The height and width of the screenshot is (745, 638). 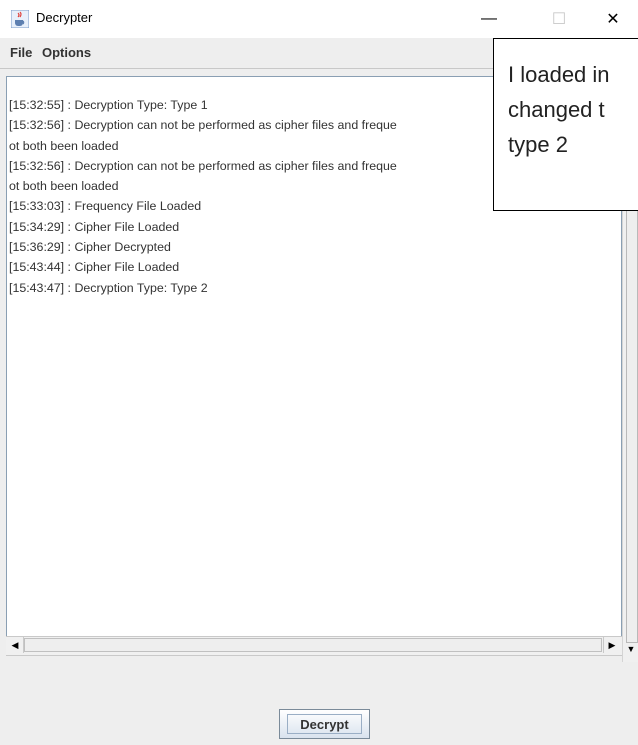 I want to click on minimize-icon: —, so click(x=489, y=18).